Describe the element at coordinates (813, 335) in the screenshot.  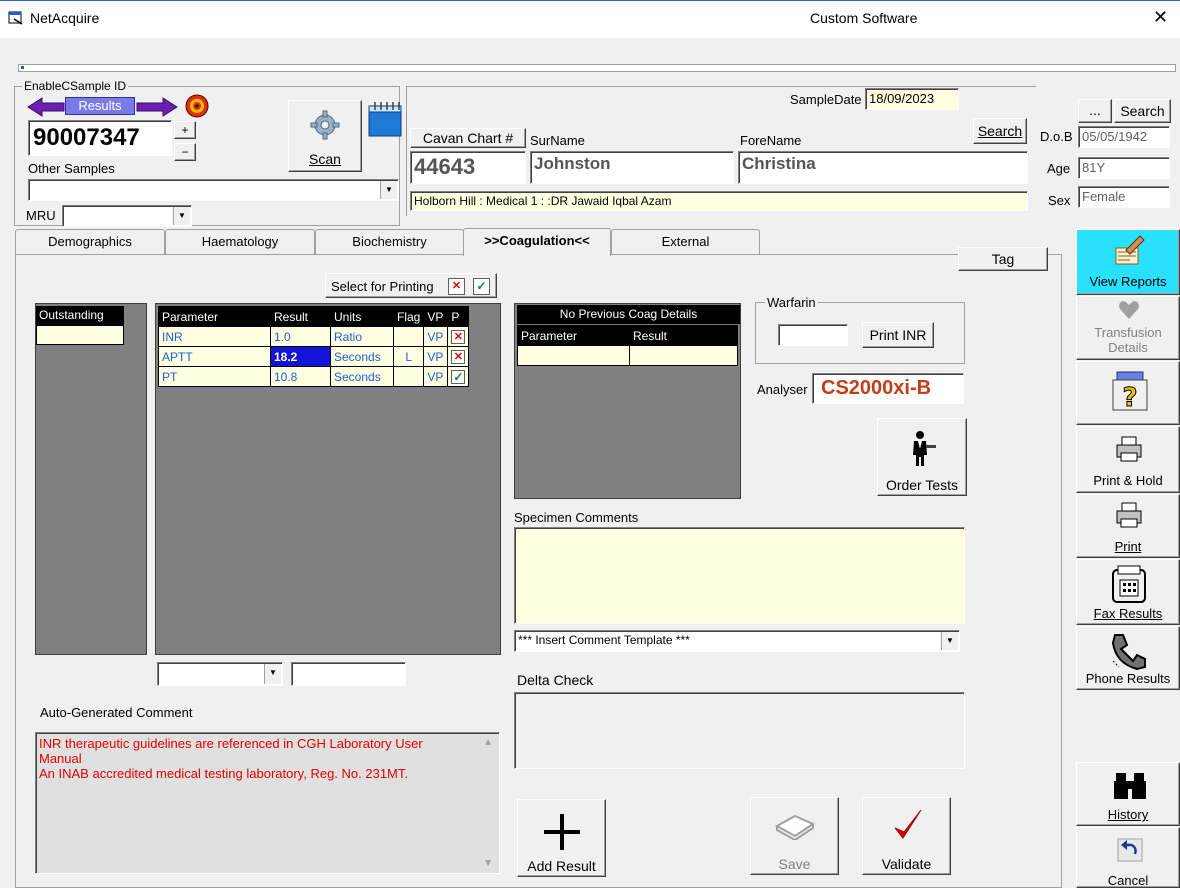
I see `warfarin-input` at that location.